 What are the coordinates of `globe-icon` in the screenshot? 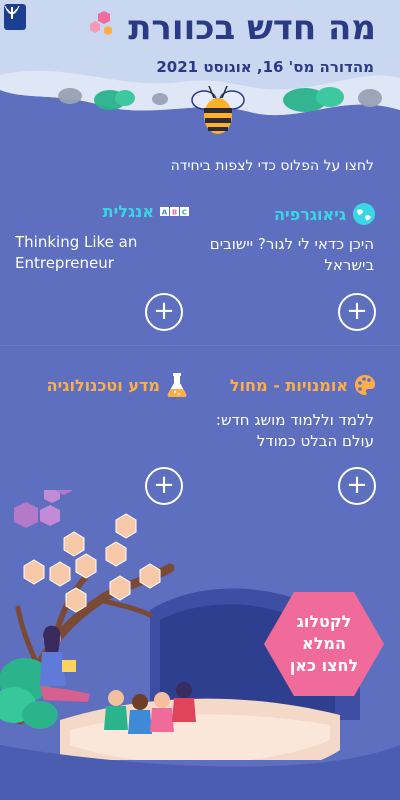 It's located at (364, 214).